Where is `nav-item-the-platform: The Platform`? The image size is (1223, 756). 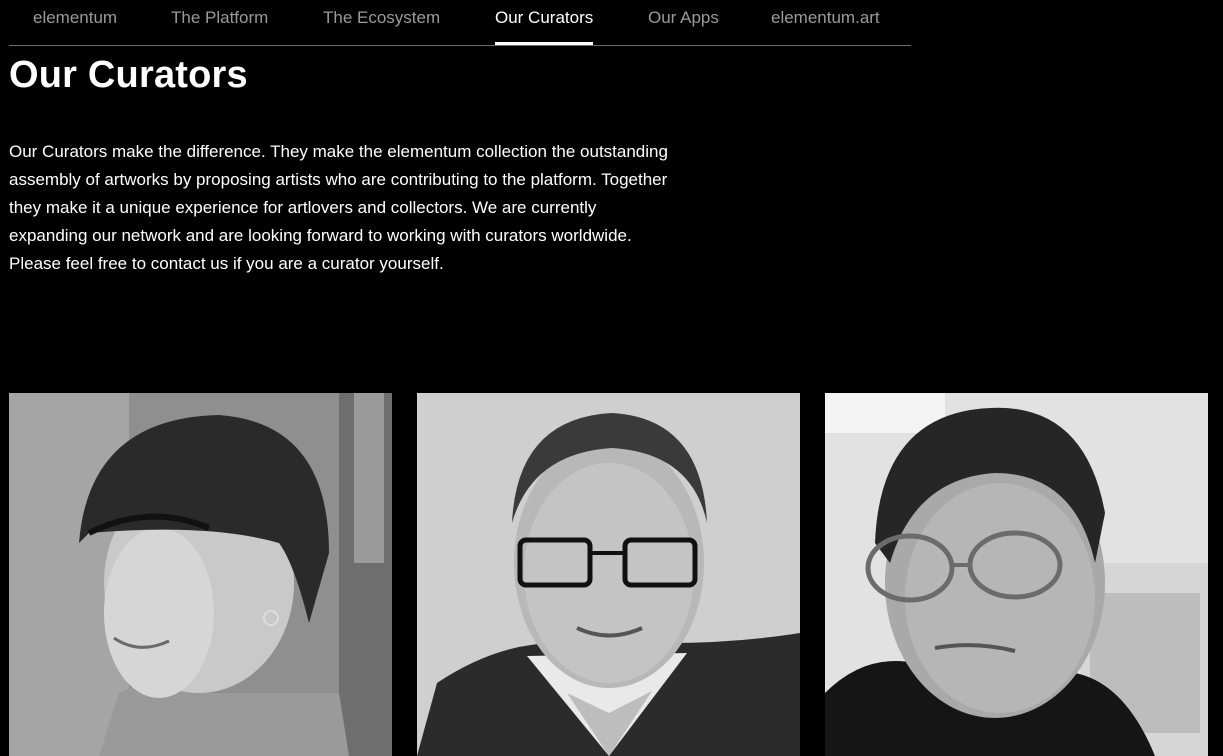
nav-item-the-platform: The Platform is located at coordinates (219, 18).